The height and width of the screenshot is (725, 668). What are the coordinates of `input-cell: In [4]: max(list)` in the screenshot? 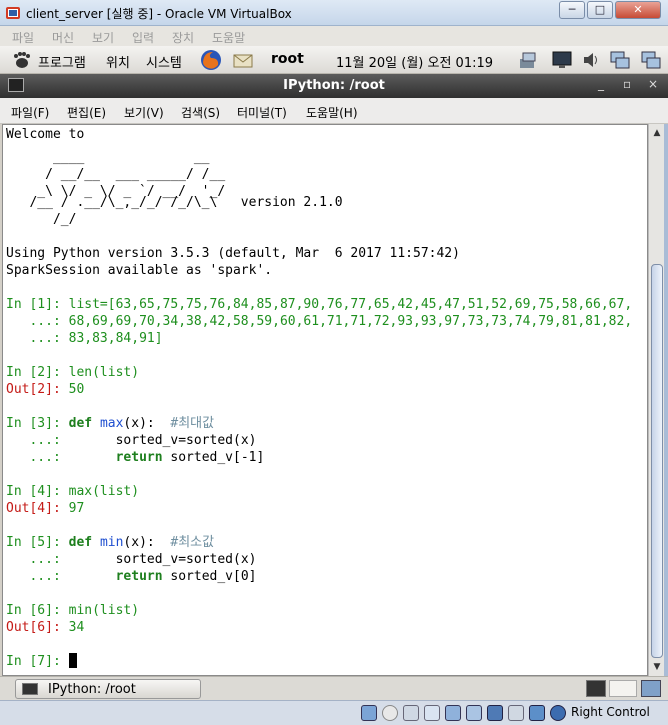 It's located at (72, 491).